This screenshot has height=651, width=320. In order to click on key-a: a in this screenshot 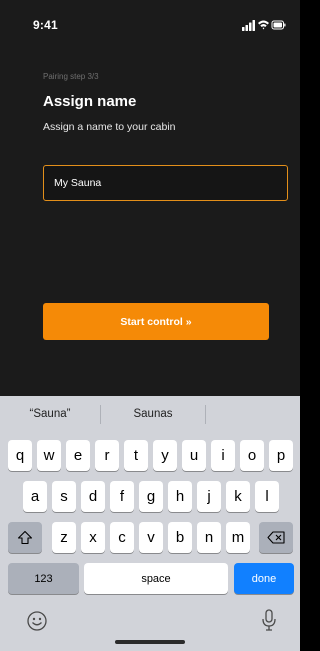, I will do `click(35, 496)`.